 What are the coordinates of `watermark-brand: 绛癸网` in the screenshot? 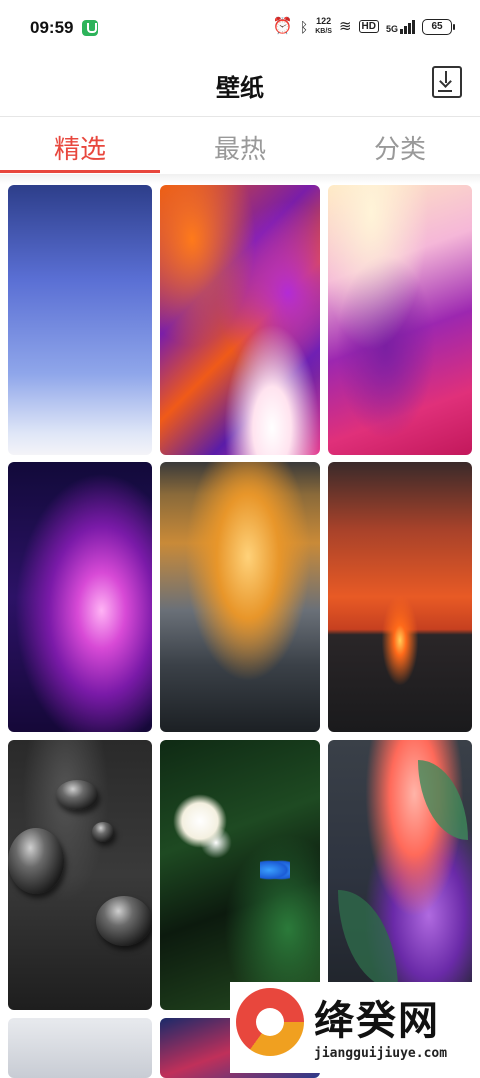 It's located at (377, 1021).